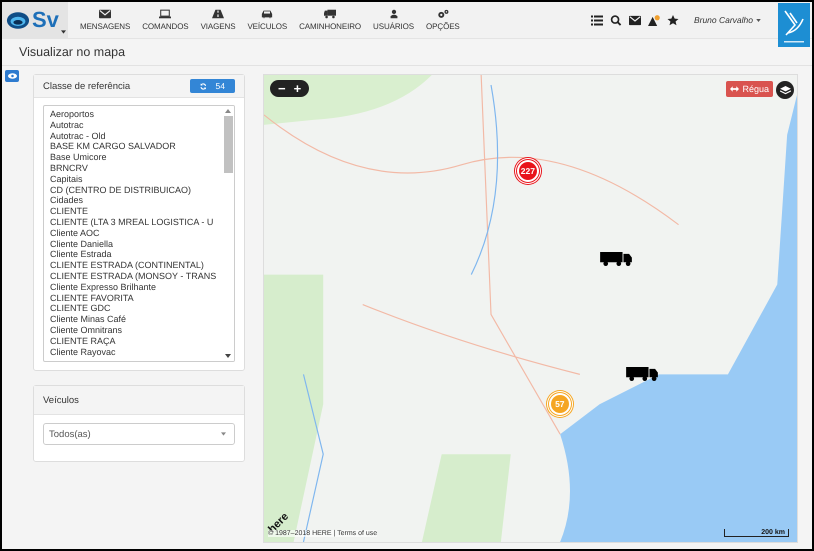 Image resolution: width=814 pixels, height=551 pixels. What do you see at coordinates (136, 168) in the screenshot?
I see `list-option: BRNCRV` at bounding box center [136, 168].